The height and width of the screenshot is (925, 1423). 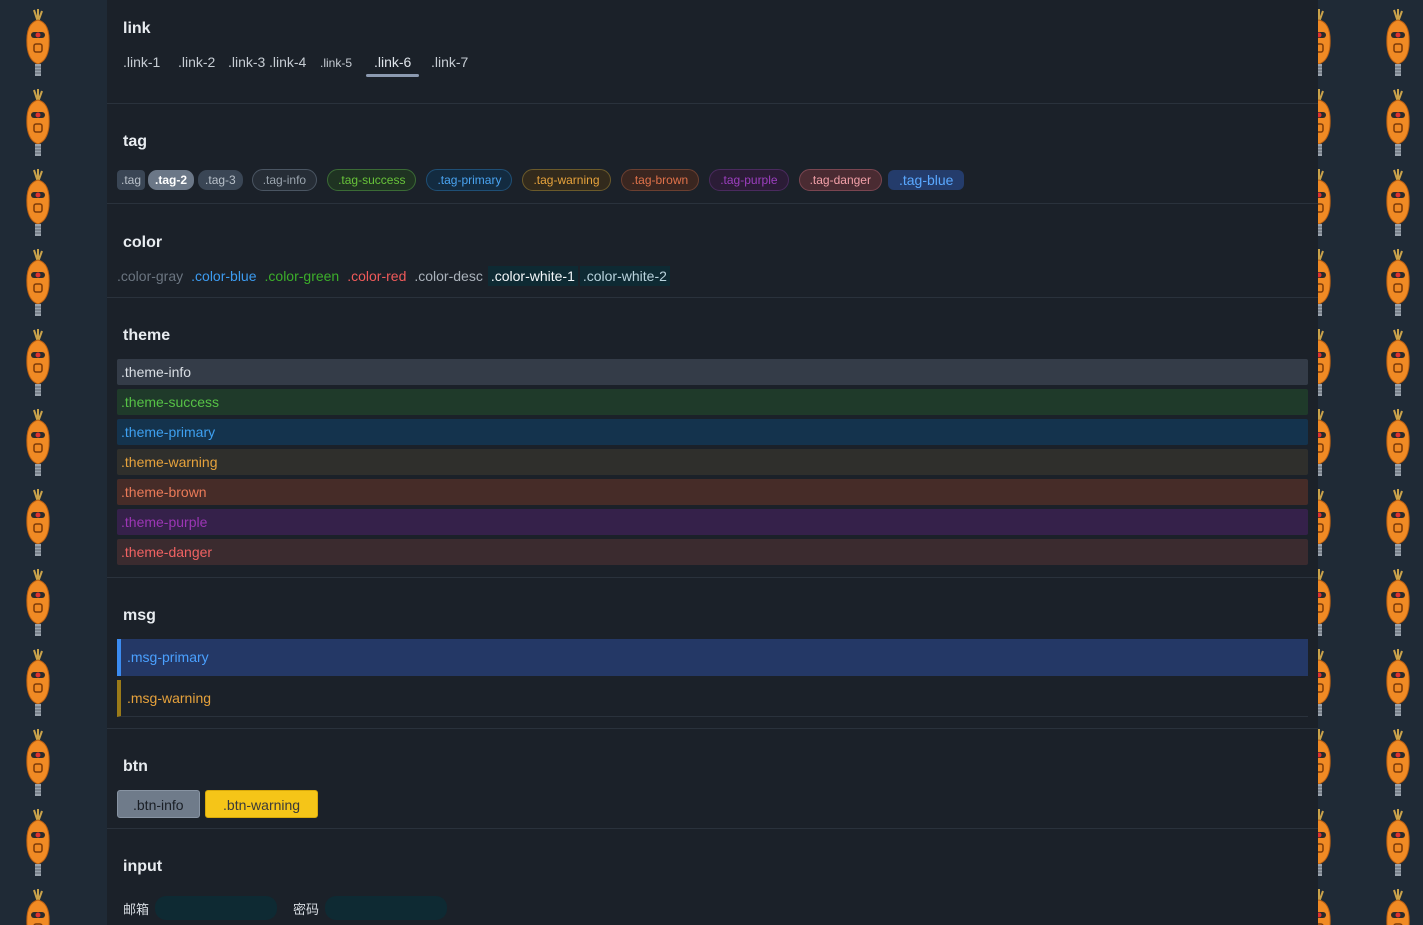 I want to click on background-pattern-left, so click(x=50, y=462).